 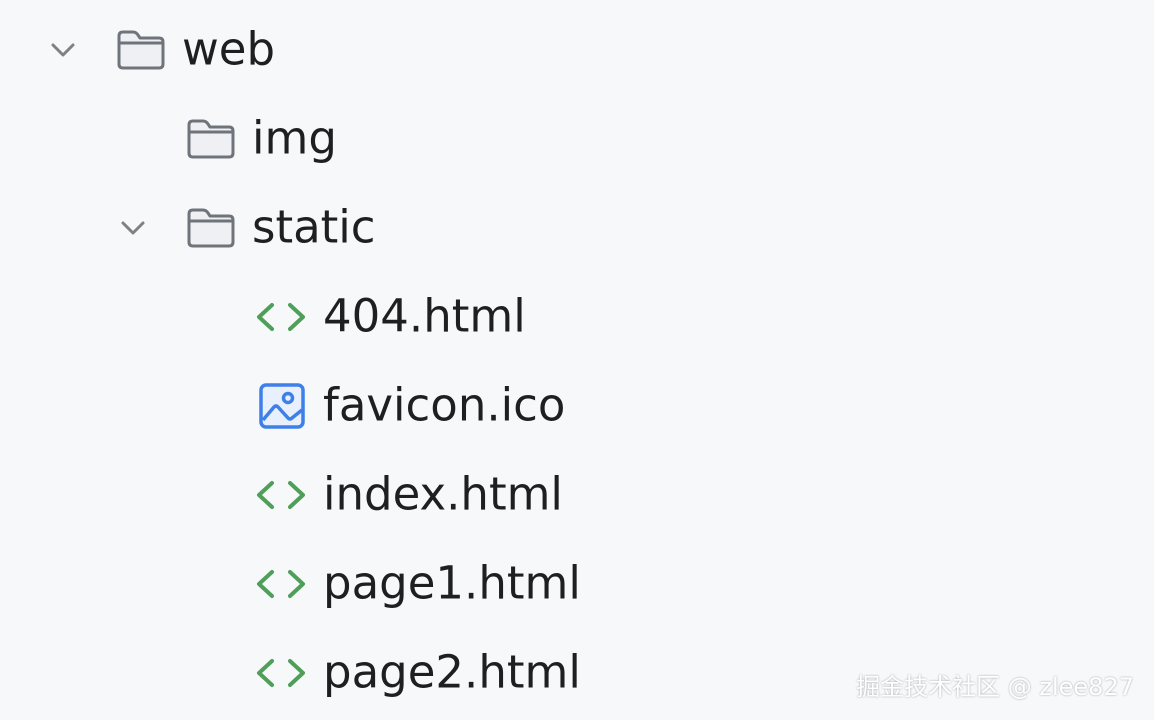 I want to click on tree-item-404-html: 404.html, so click(x=577, y=316).